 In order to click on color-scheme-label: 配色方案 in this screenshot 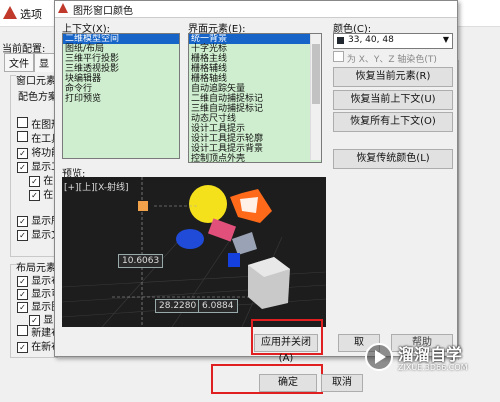, I will do `click(38, 97)`.